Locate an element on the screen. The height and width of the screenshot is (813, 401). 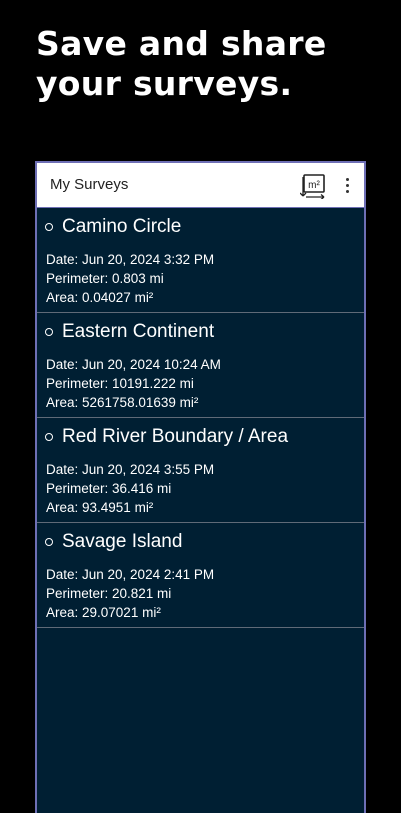
survey-area: Area: 5261758.01639 mi² is located at coordinates (122, 403).